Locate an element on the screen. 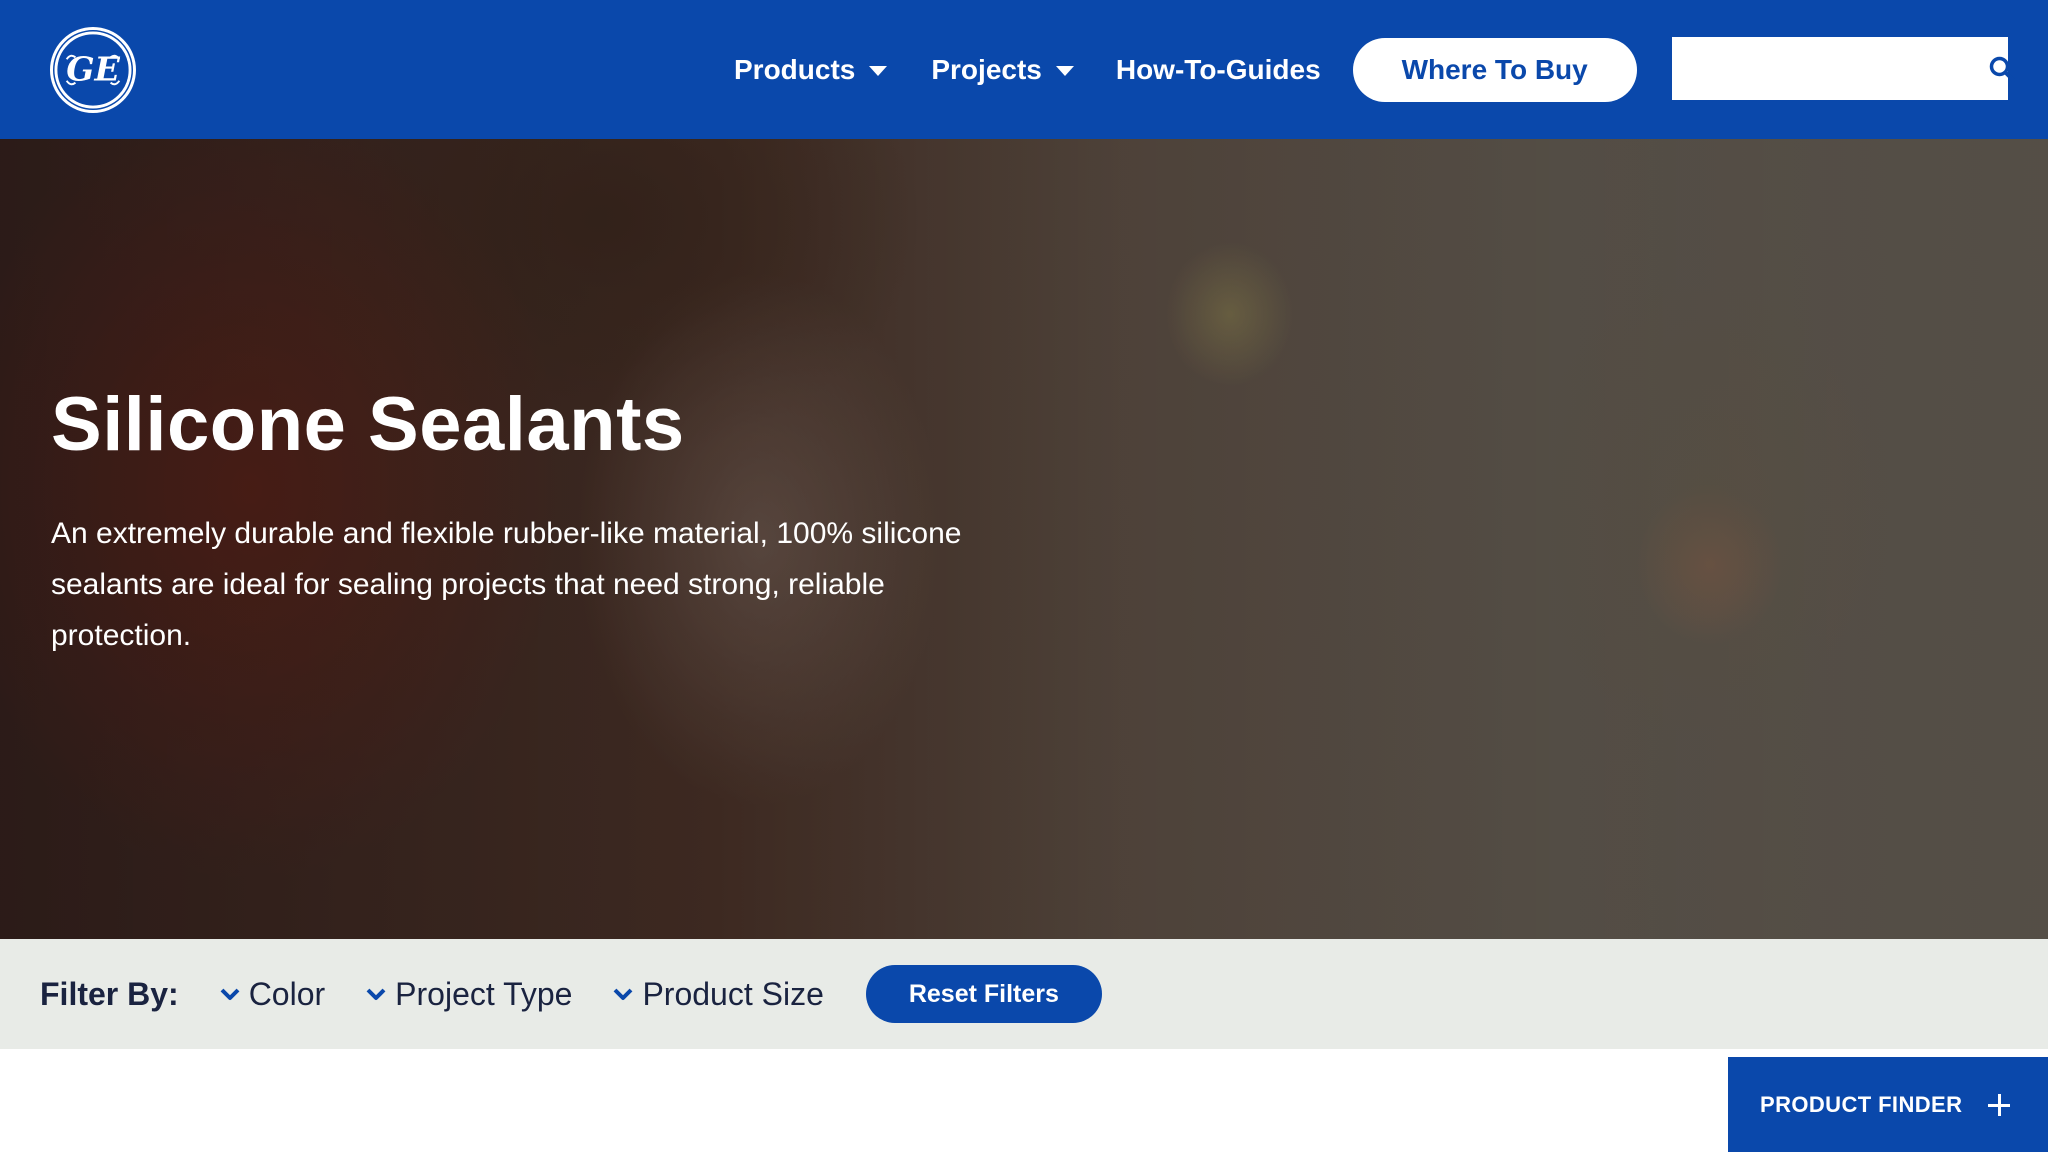 The height and width of the screenshot is (1152, 2048). product-finder-button: PRODUCT FINDER is located at coordinates (1888, 1104).